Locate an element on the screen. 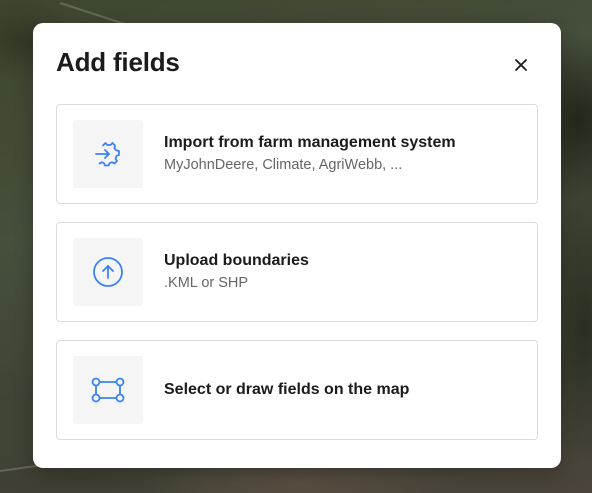 This screenshot has width=592, height=493. close-button is located at coordinates (521, 65).